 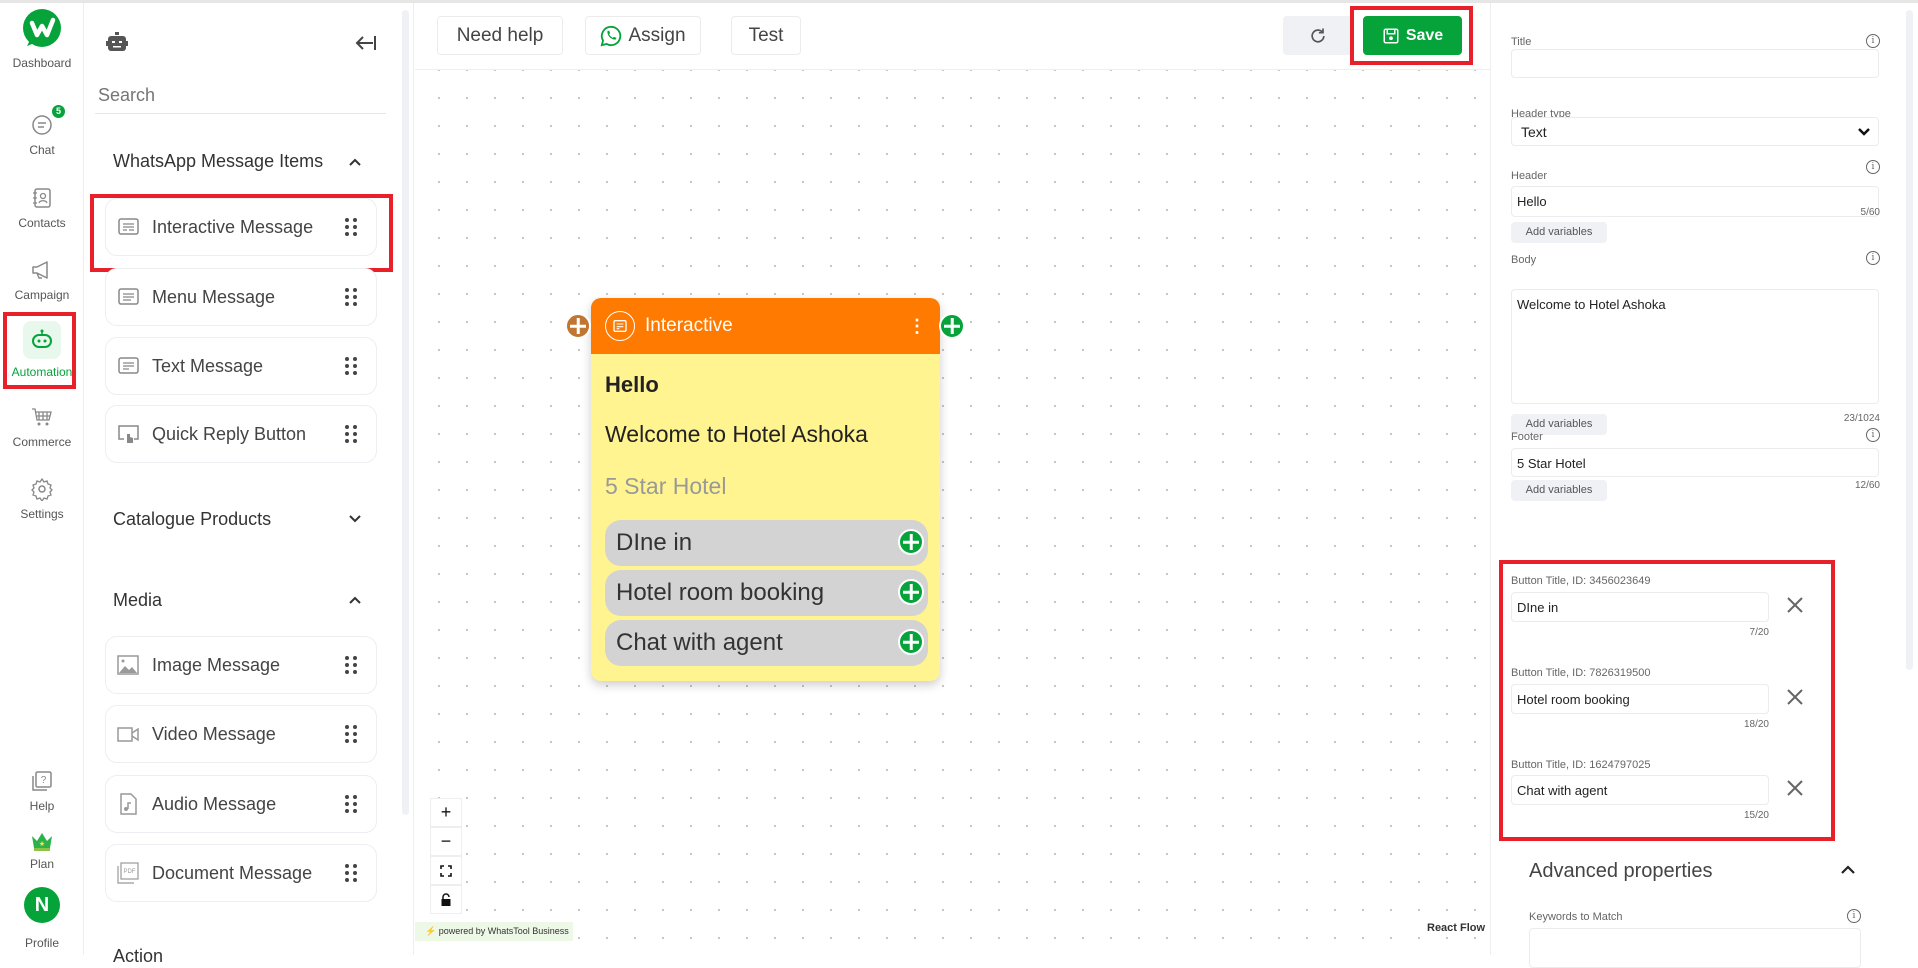 What do you see at coordinates (218, 161) in the screenshot?
I see `section-whatsapp-message-items: WhatsApp Message Items` at bounding box center [218, 161].